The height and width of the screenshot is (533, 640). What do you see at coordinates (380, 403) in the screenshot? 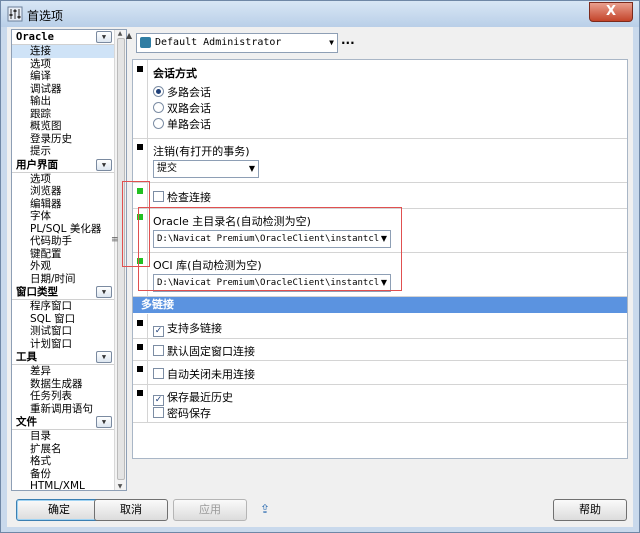
I see `history-section: ✓ 保存最近历史 密码保存` at bounding box center [380, 403].